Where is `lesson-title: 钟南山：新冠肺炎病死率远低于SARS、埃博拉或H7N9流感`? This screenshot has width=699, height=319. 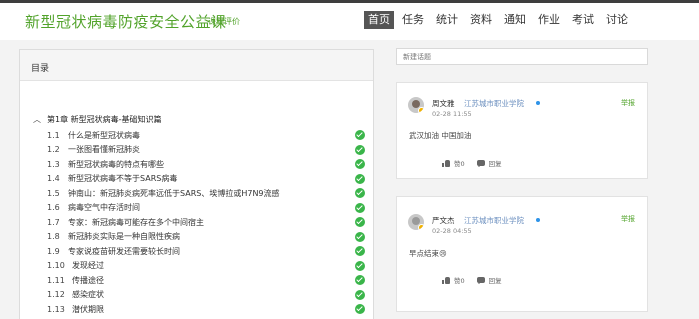 lesson-title: 钟南山：新冠肺炎病死率远低于SARS、埃博拉或H7N9流感 is located at coordinates (174, 193).